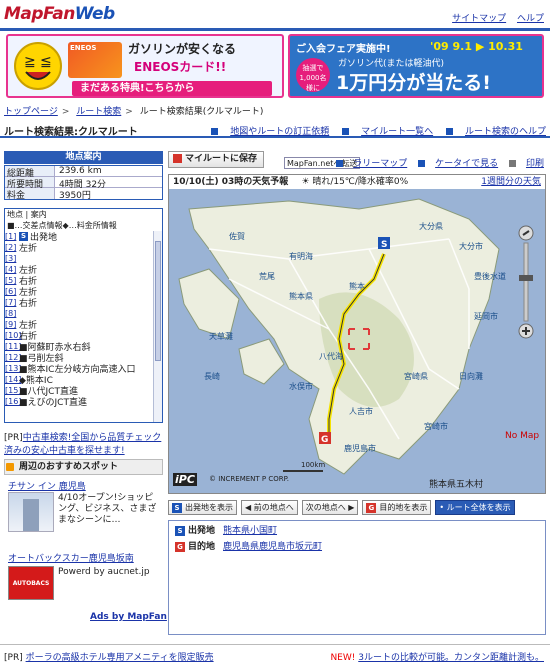  What do you see at coordinates (12, 313) in the screenshot?
I see `step-number-link: [8]` at bounding box center [12, 313].